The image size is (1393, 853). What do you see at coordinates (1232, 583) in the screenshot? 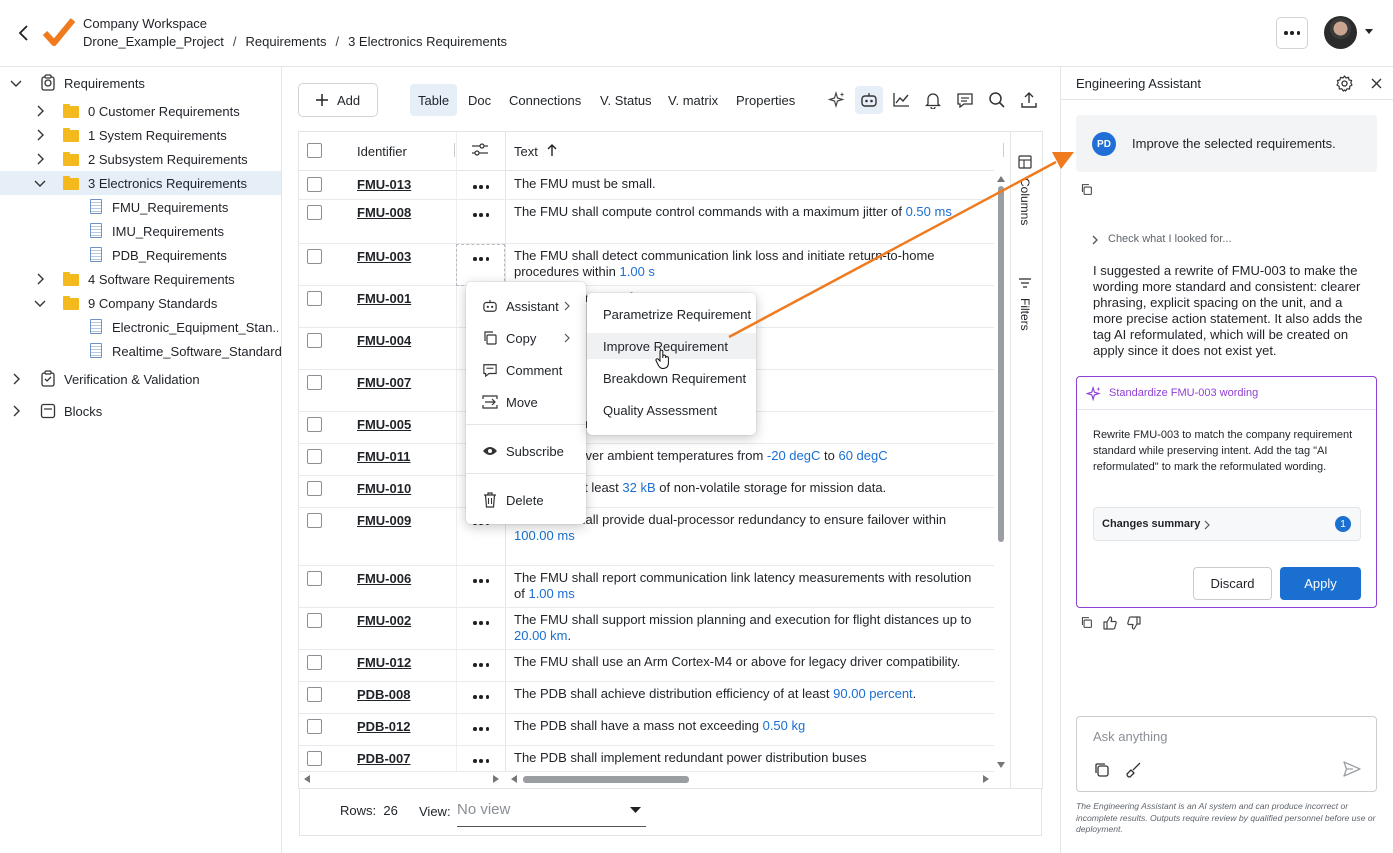
I see `discard-button: Discard` at bounding box center [1232, 583].